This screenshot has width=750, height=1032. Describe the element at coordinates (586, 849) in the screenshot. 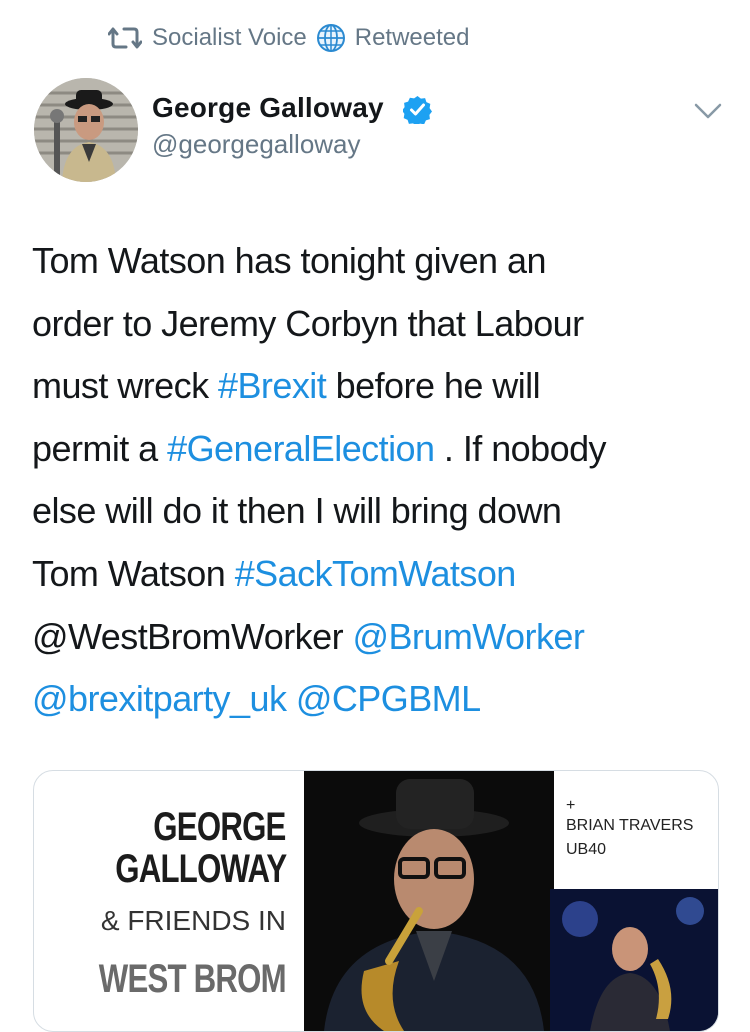

I see `guest-band: UB40` at that location.